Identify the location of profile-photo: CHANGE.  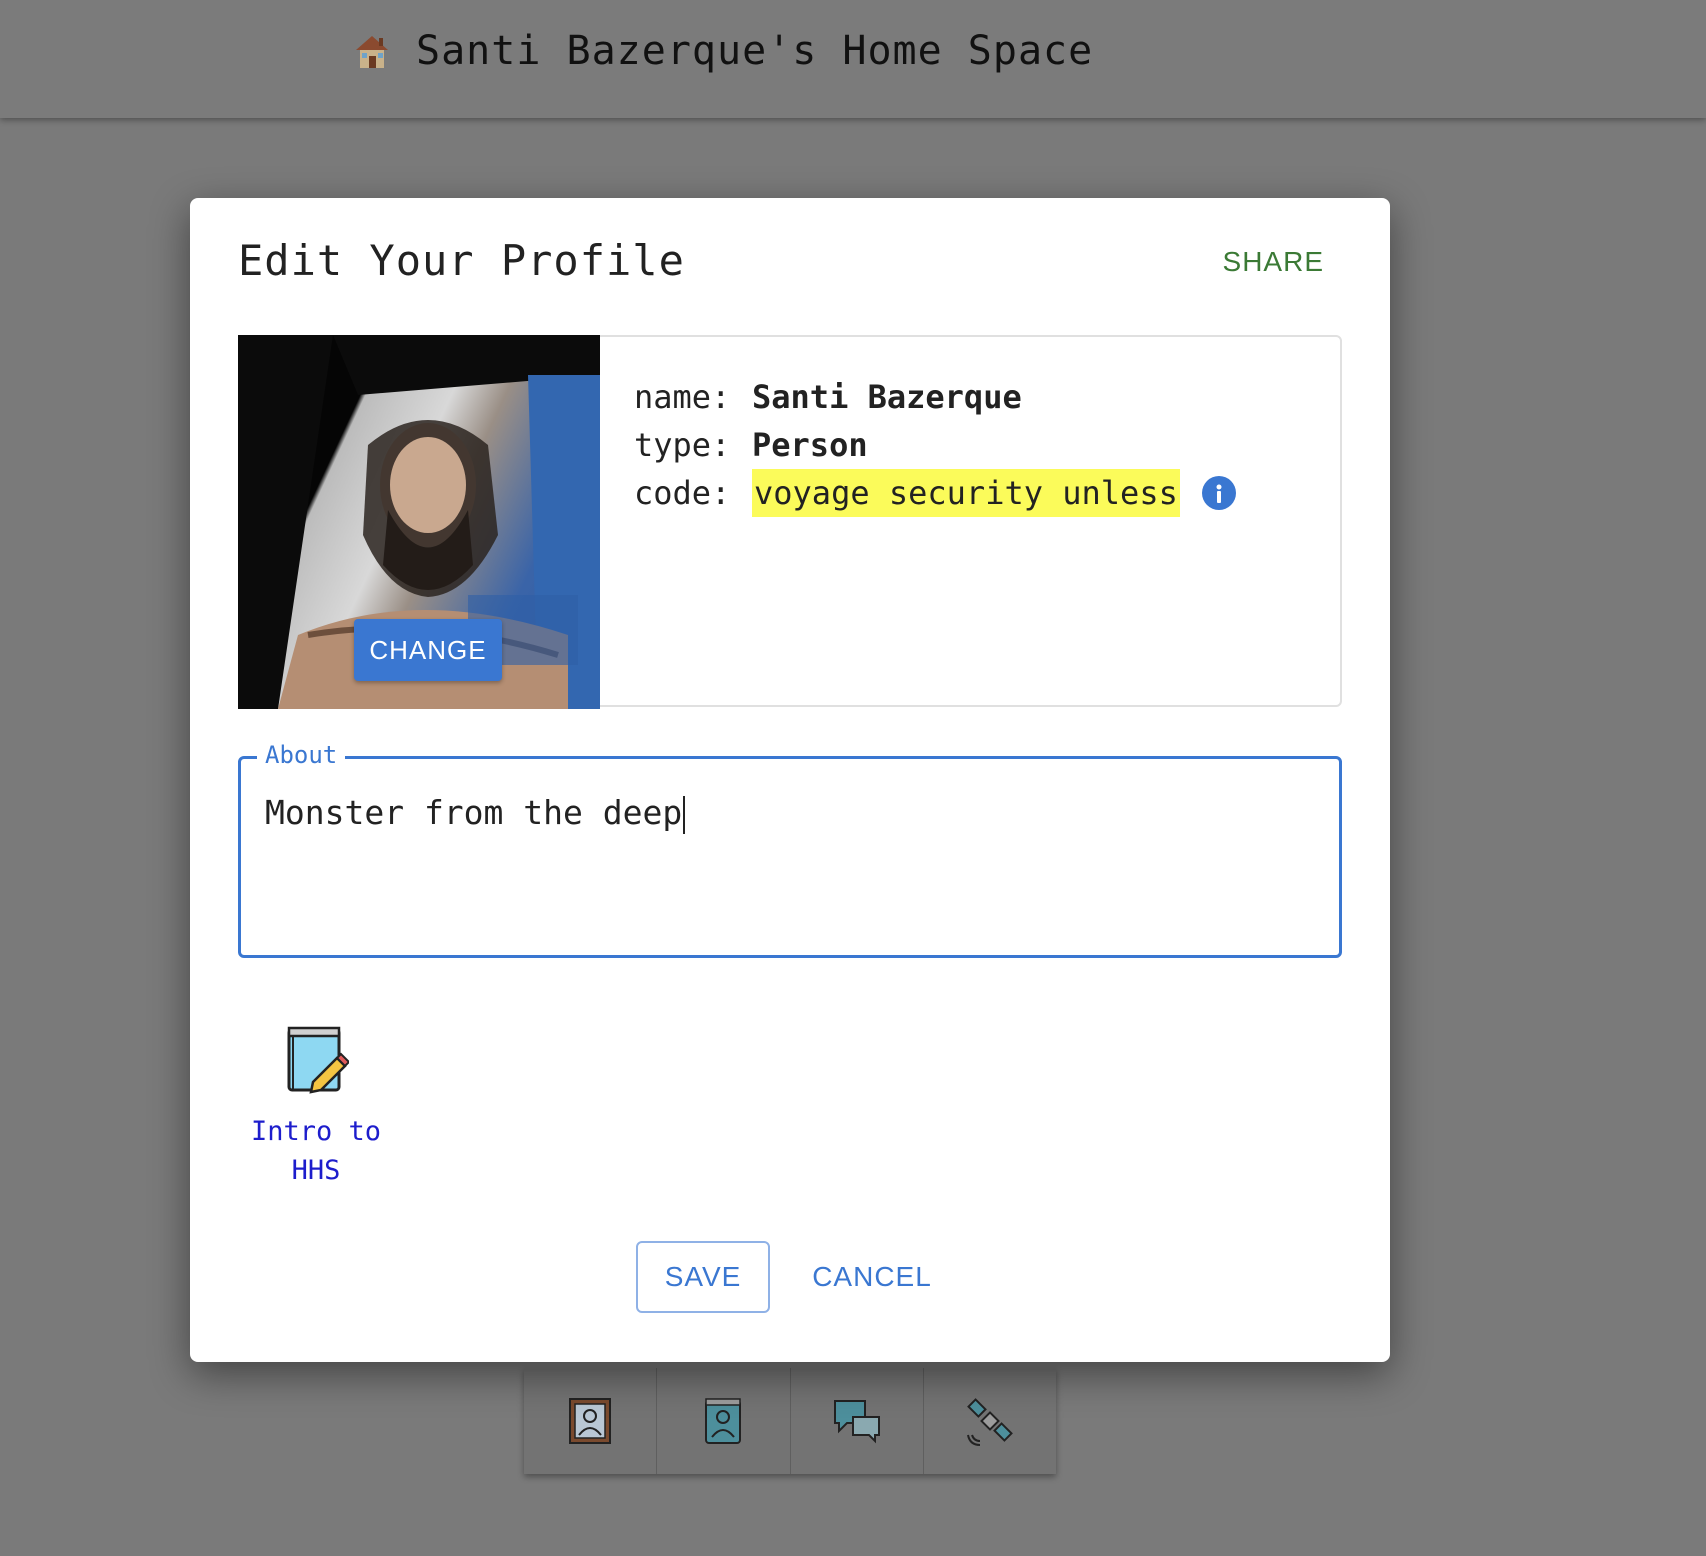
(419, 522).